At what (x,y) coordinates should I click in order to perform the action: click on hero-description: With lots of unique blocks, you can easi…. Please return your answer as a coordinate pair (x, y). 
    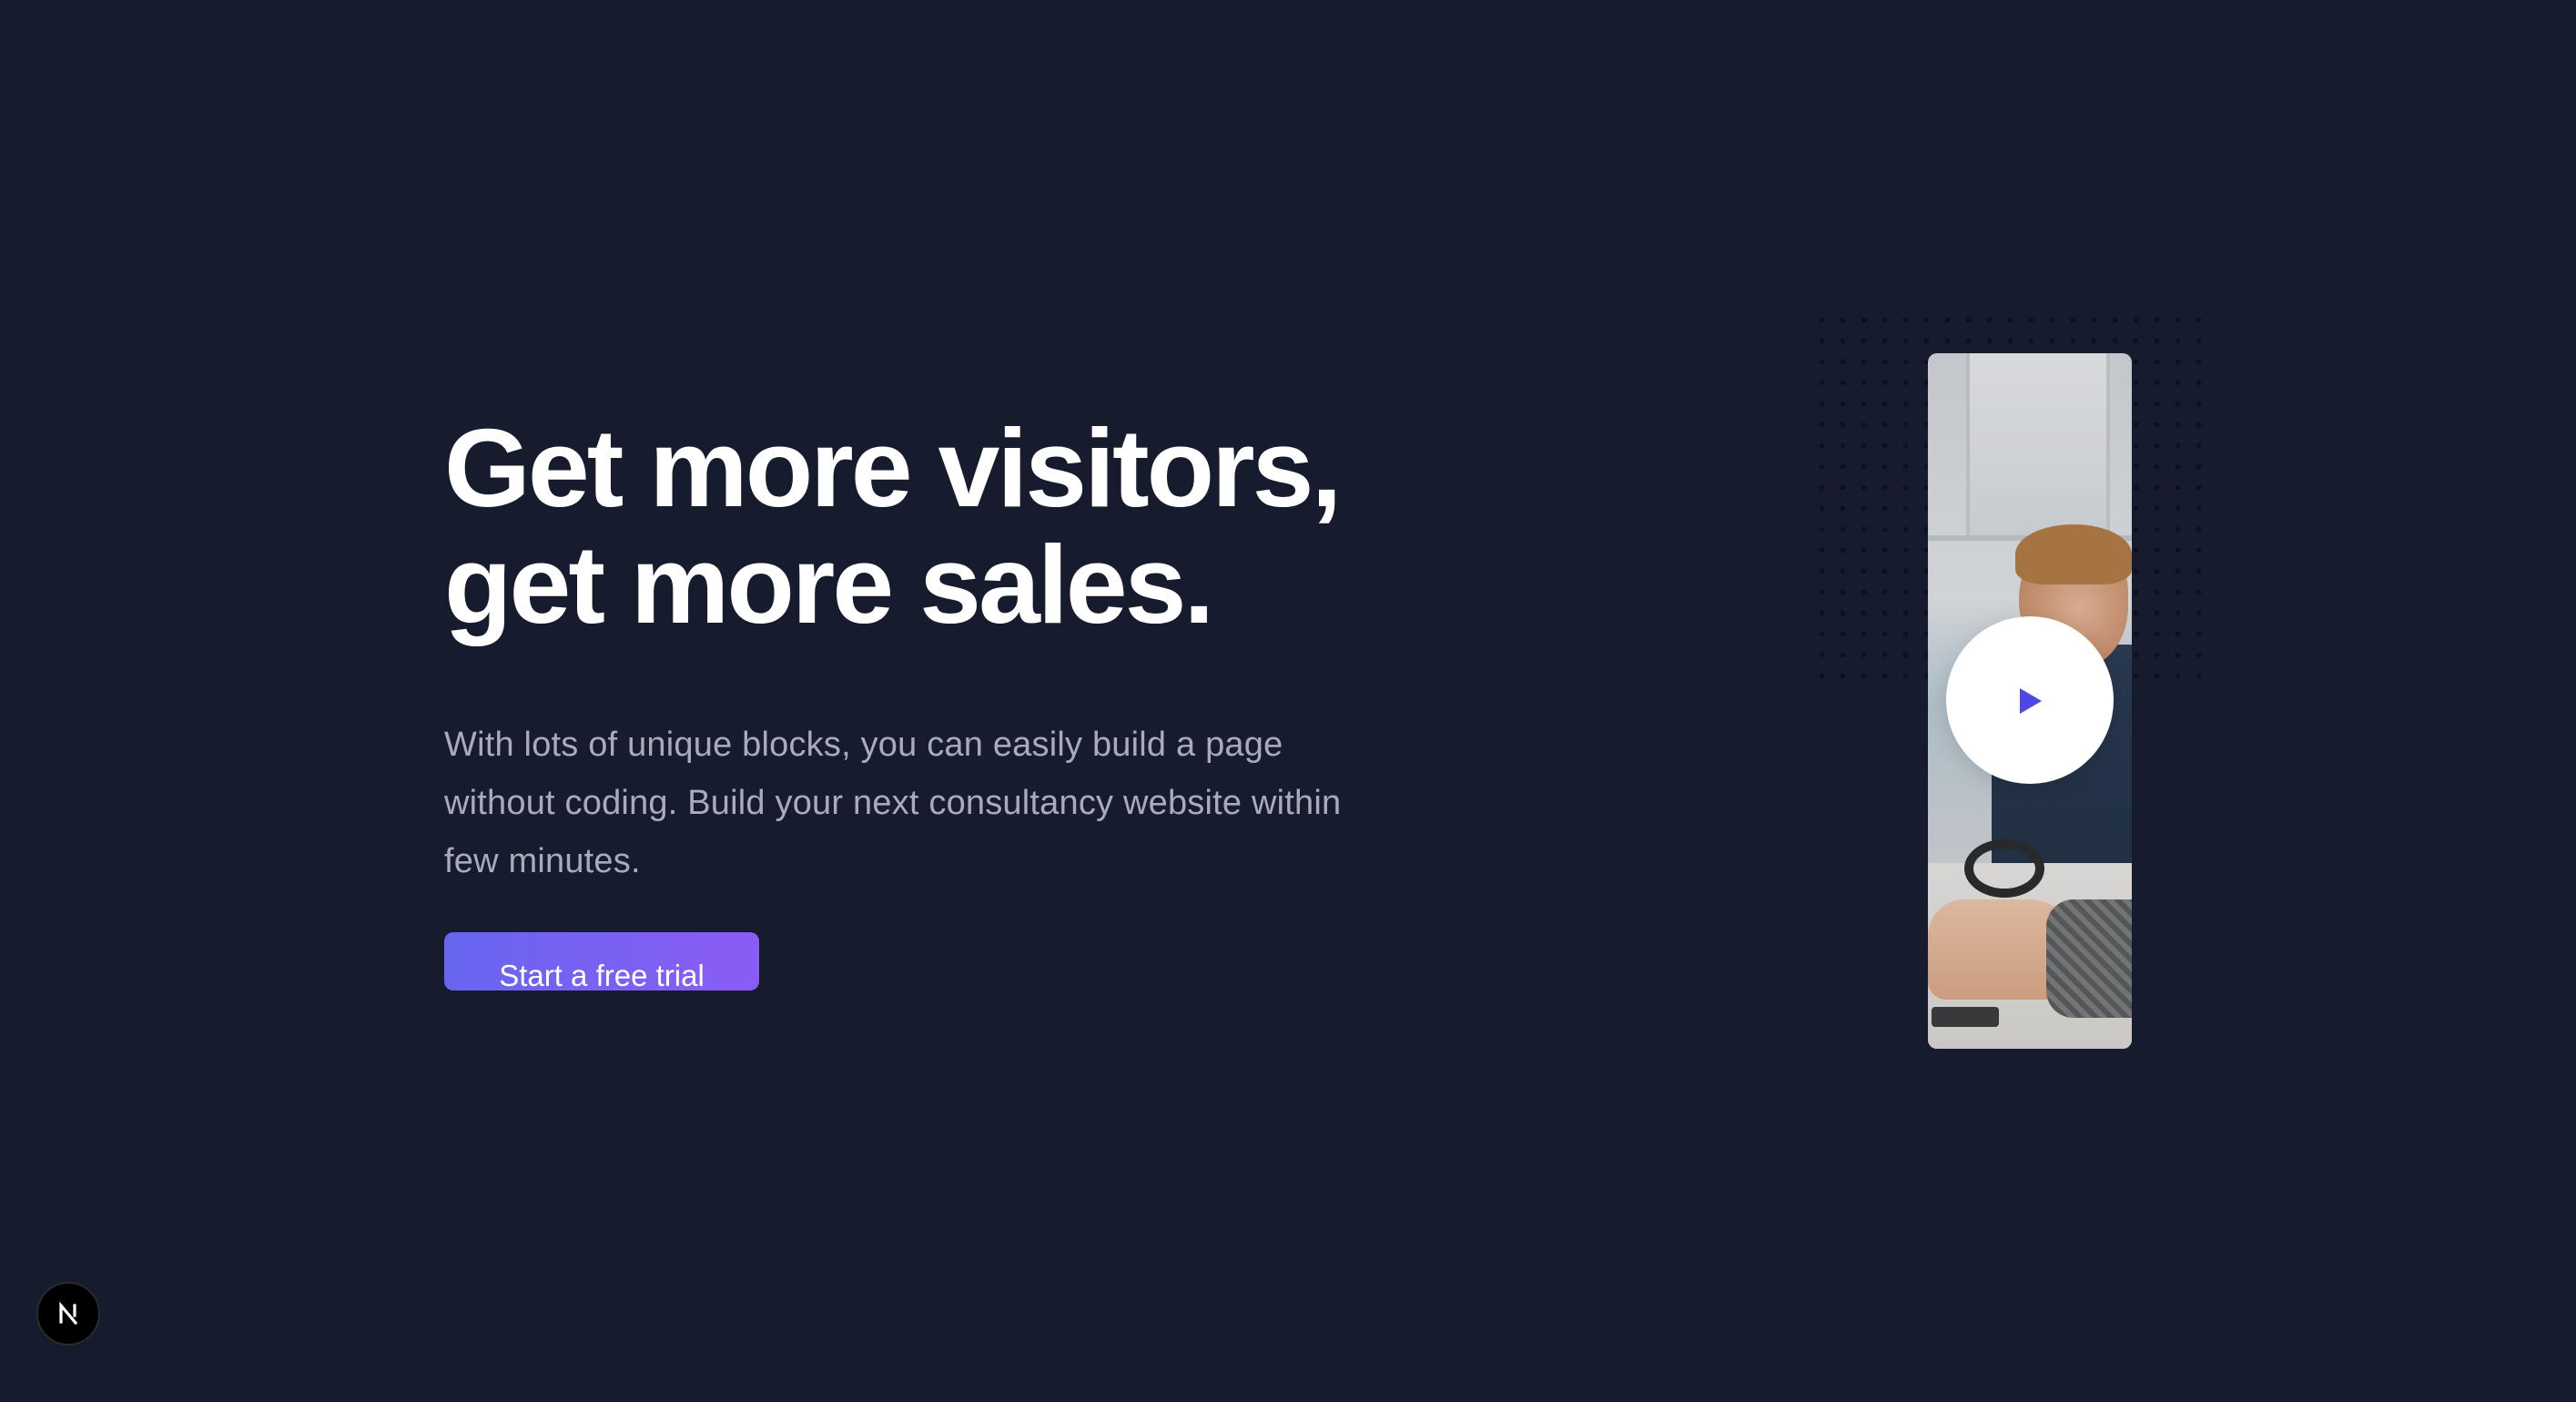
    Looking at the image, I should click on (893, 803).